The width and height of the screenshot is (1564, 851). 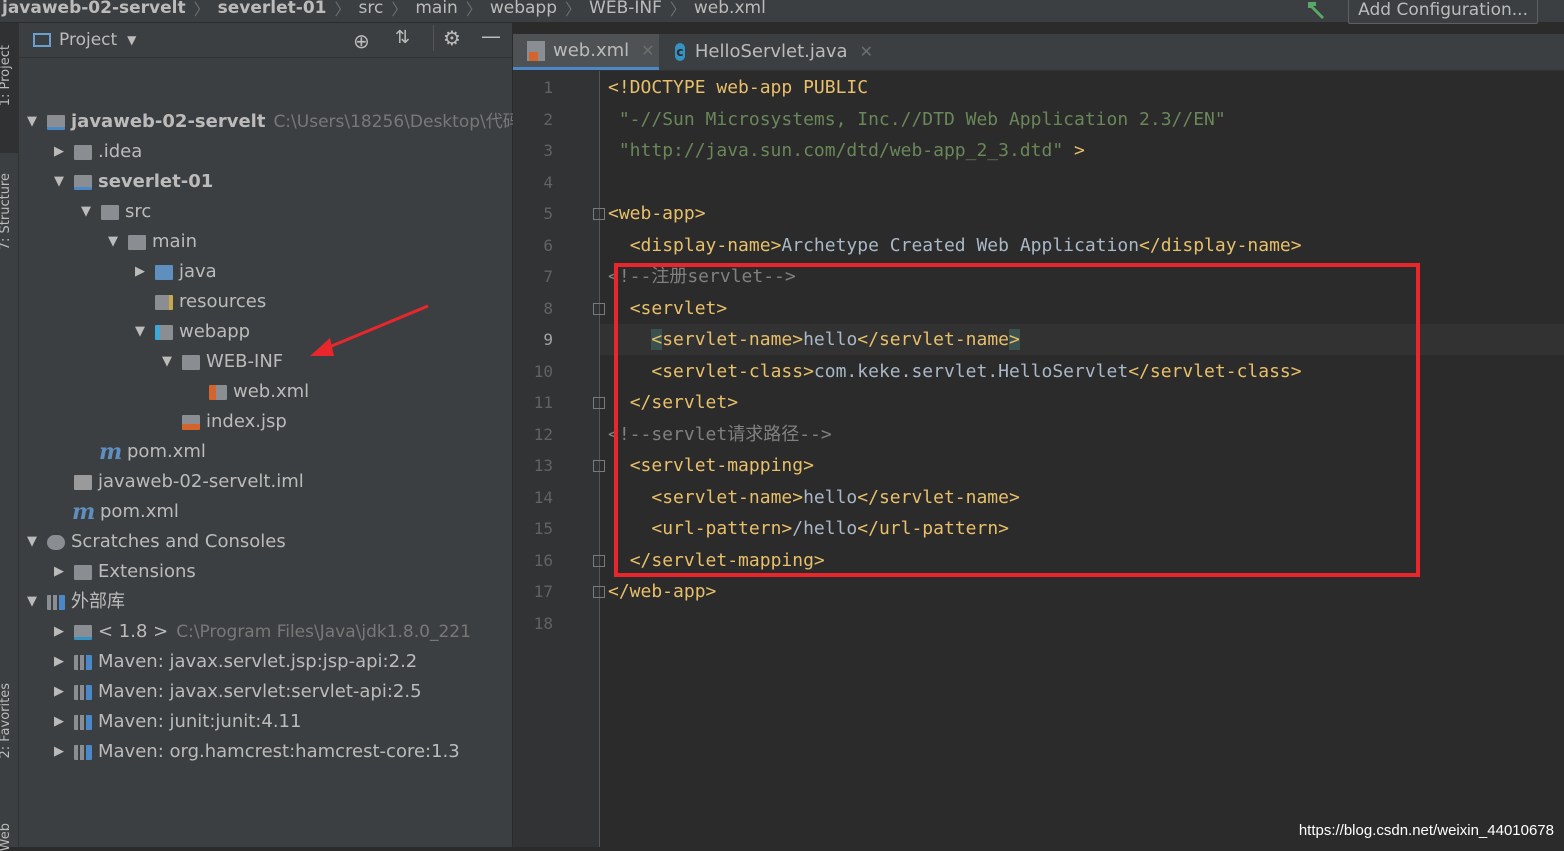 What do you see at coordinates (543, 465) in the screenshot?
I see `line-number: 13` at bounding box center [543, 465].